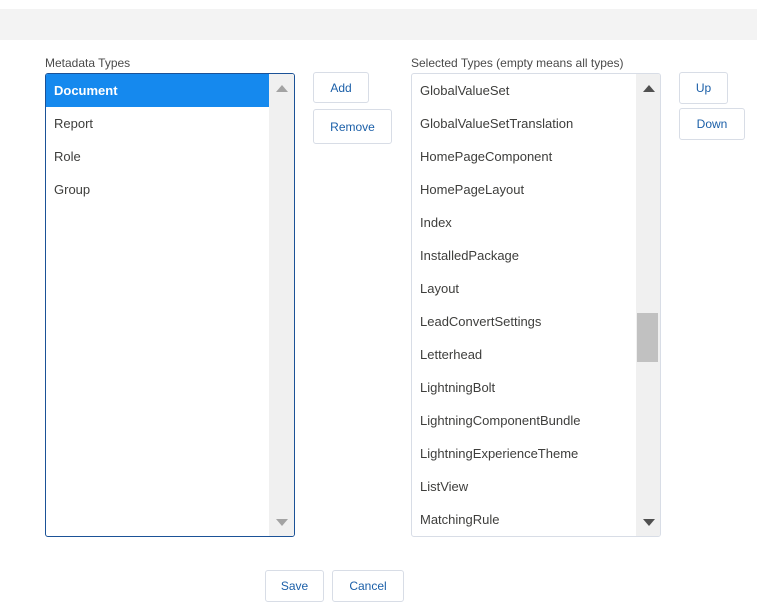  What do you see at coordinates (341, 87) in the screenshot?
I see `add-button: Add` at bounding box center [341, 87].